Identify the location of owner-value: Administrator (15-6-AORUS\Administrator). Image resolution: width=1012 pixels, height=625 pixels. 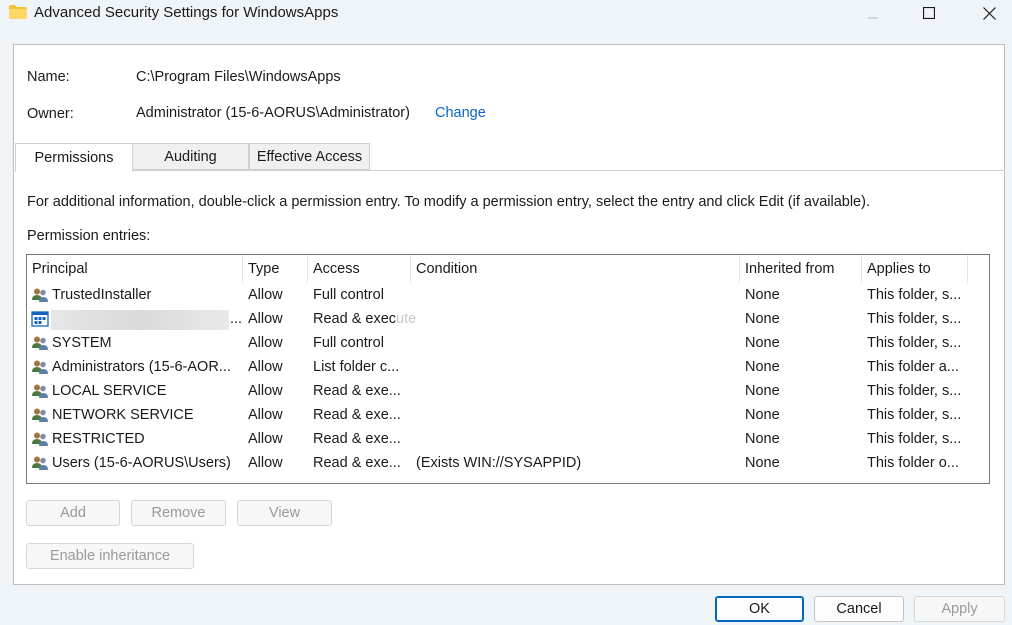
(273, 113).